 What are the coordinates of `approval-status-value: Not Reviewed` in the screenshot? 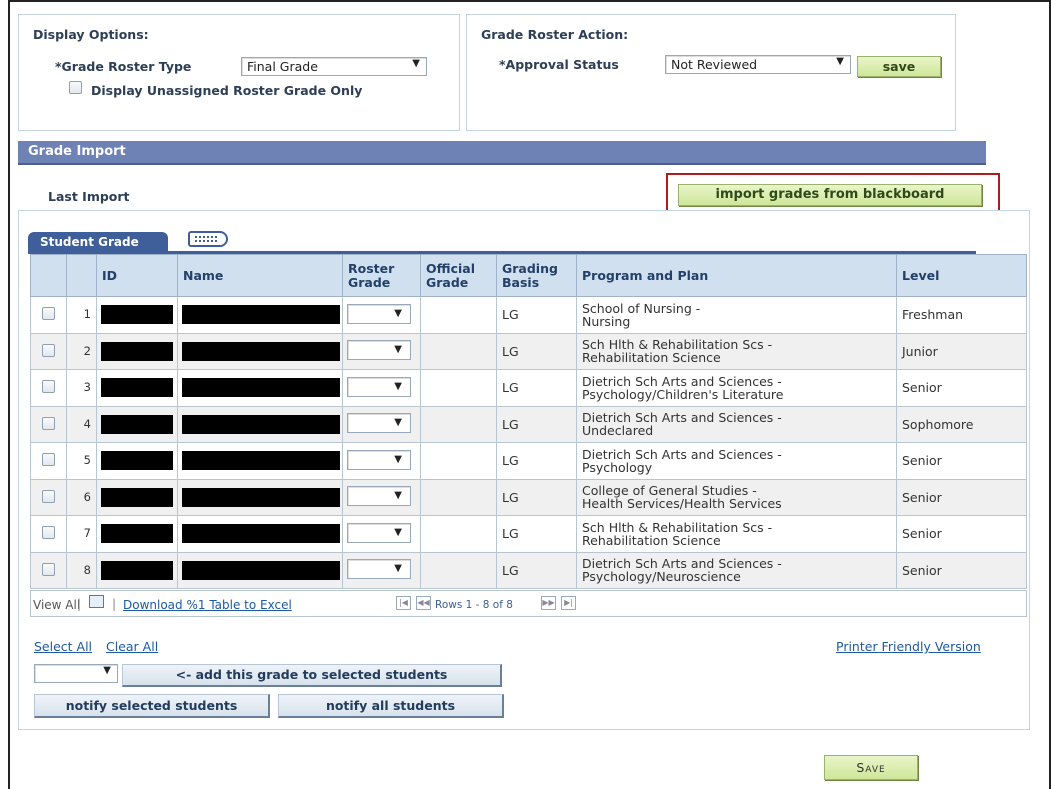 It's located at (714, 64).